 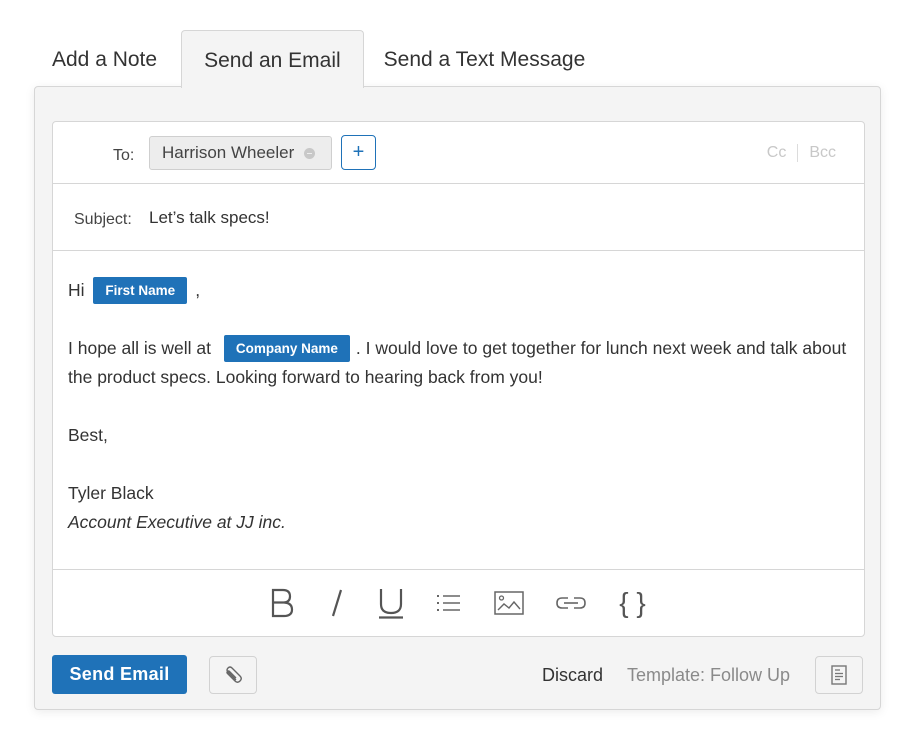 I want to click on image-button, so click(x=508, y=603).